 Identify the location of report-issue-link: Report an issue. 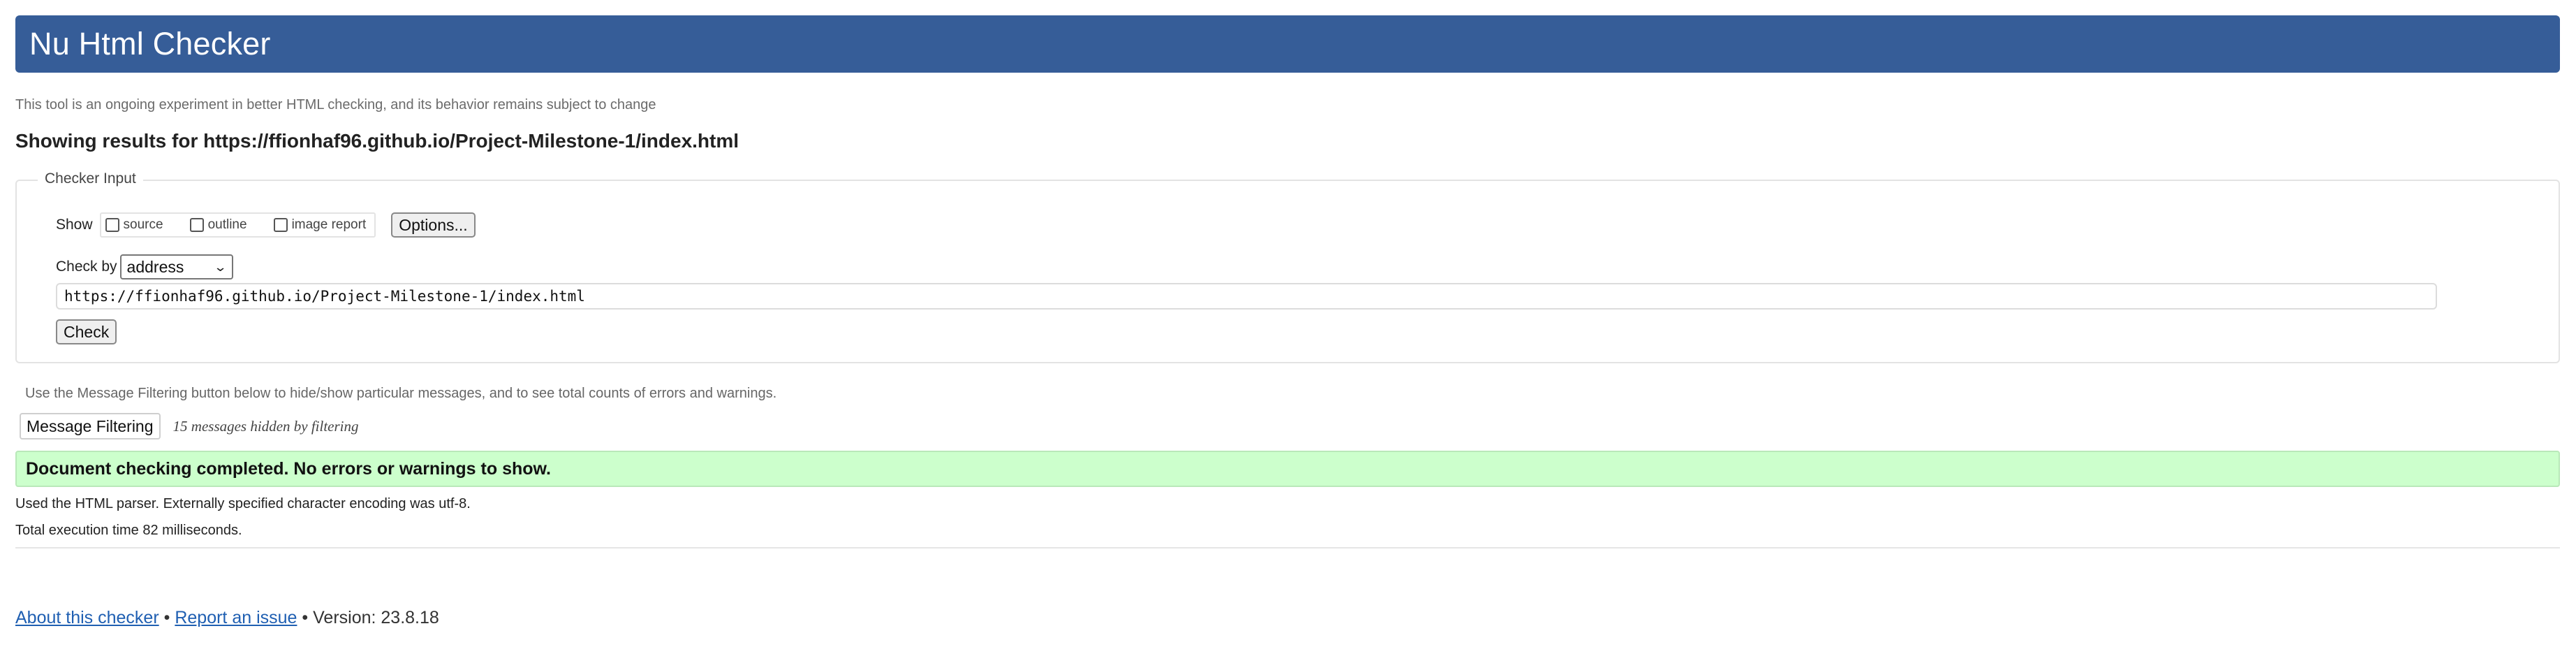
(236, 617).